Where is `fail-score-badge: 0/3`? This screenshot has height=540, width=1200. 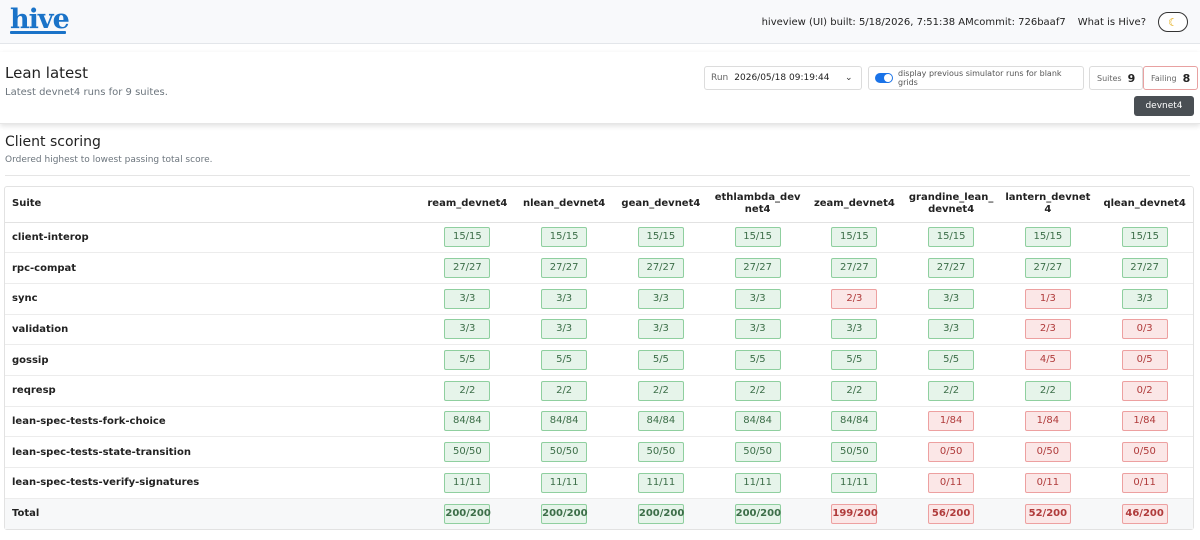 fail-score-badge: 0/3 is located at coordinates (1144, 329).